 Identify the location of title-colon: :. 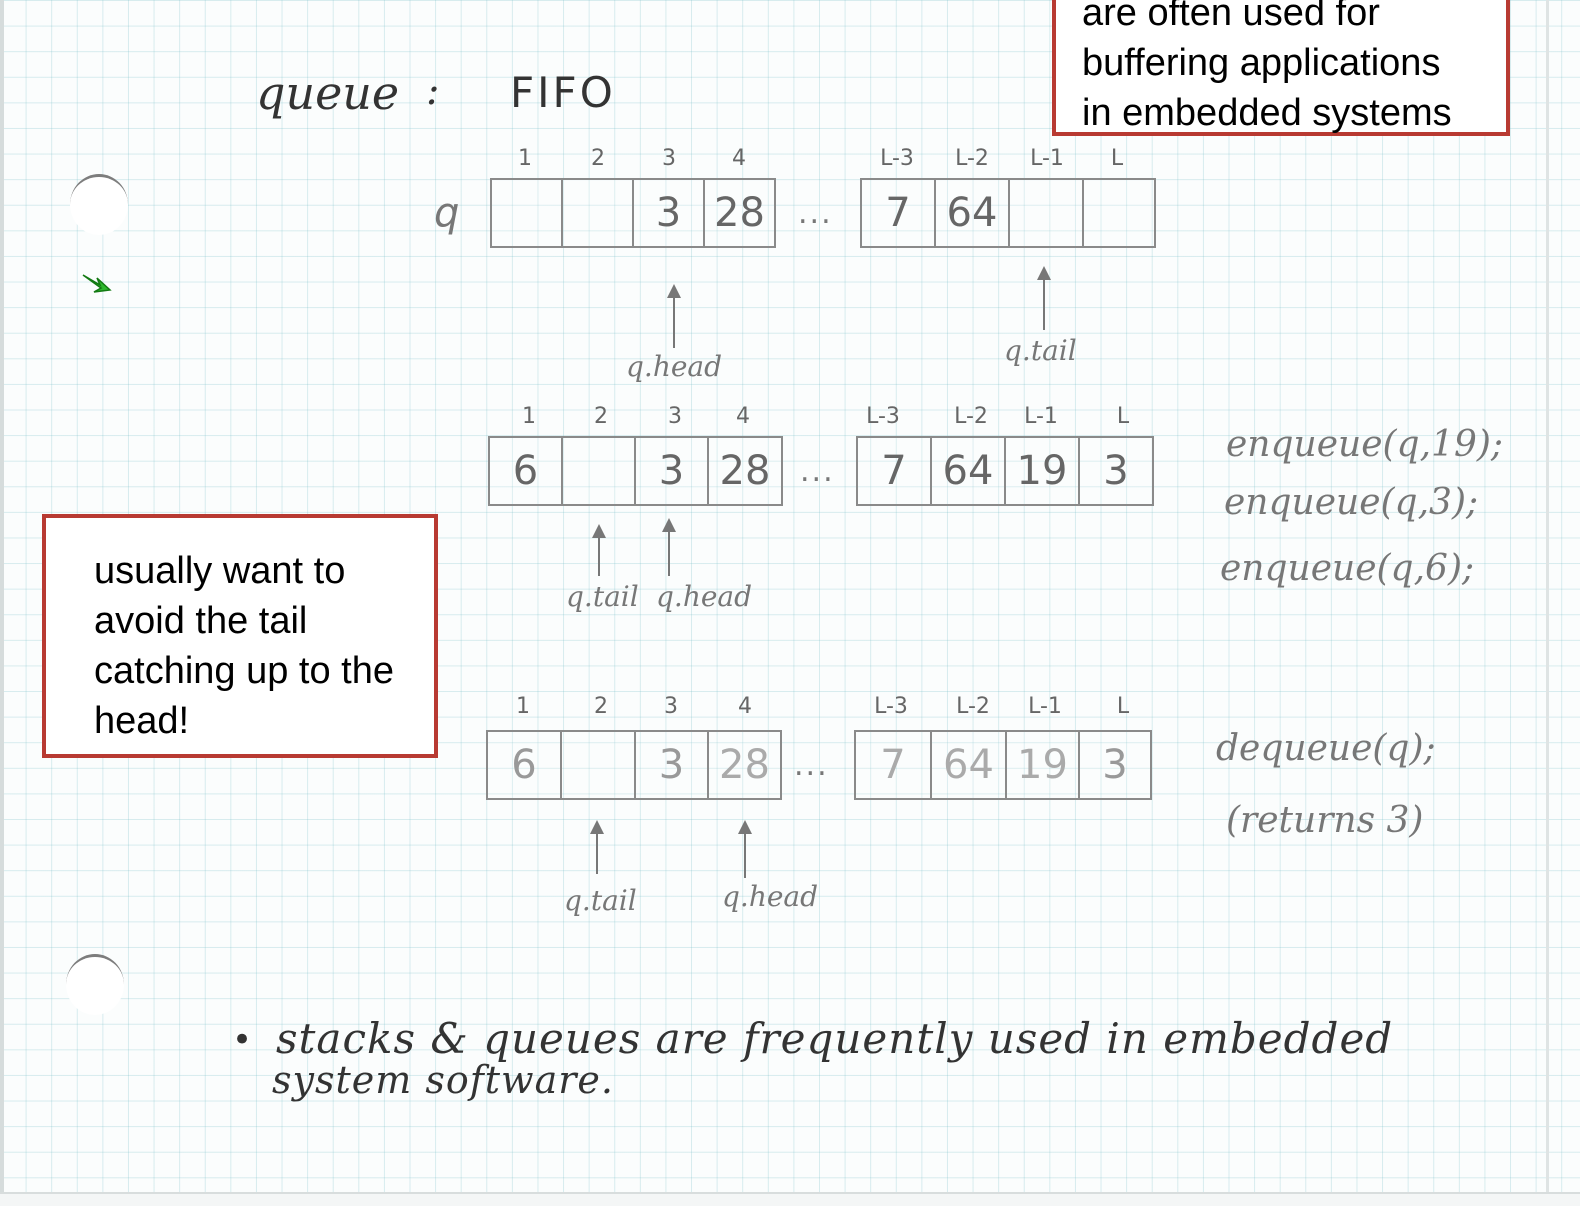
(433, 91).